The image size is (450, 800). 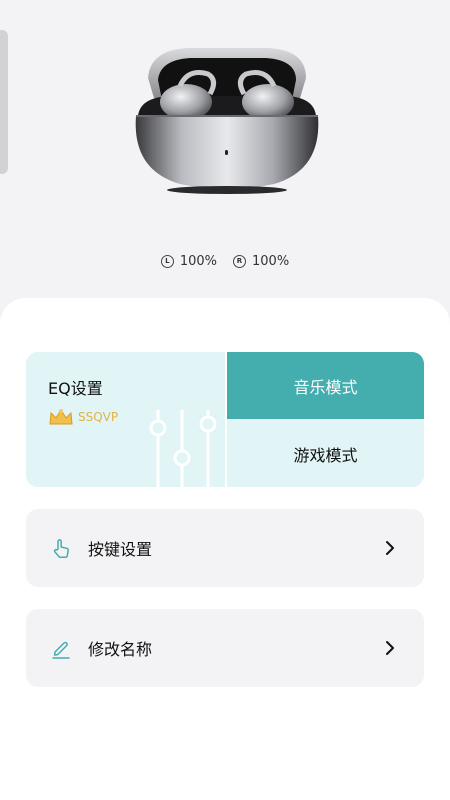 What do you see at coordinates (167, 261) in the screenshot?
I see `left-earbud-badge: L` at bounding box center [167, 261].